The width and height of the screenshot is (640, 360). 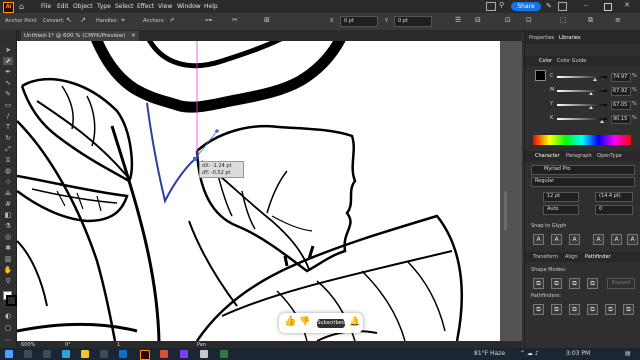 I want to click on graph-tool-icon: ▥, so click(x=8, y=259).